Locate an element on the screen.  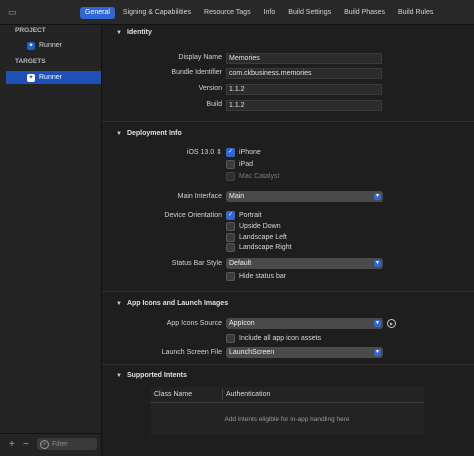
tab-resource-tags: Resource Tags is located at coordinates (227, 13).